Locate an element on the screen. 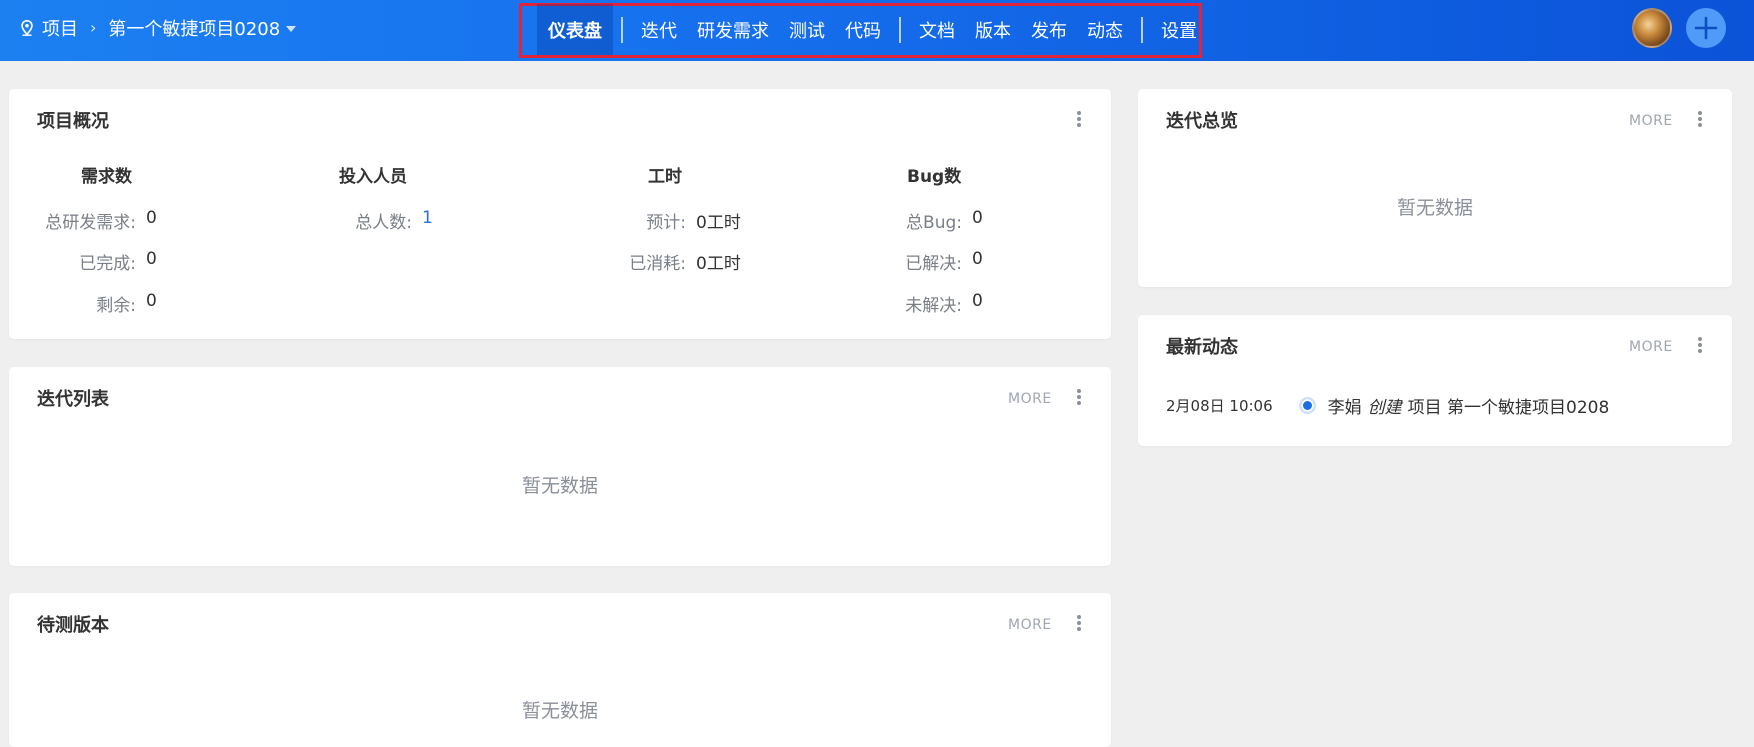 The image size is (1754, 747). stat-unresolved-bugs: 未解决: 0 is located at coordinates (944, 303).